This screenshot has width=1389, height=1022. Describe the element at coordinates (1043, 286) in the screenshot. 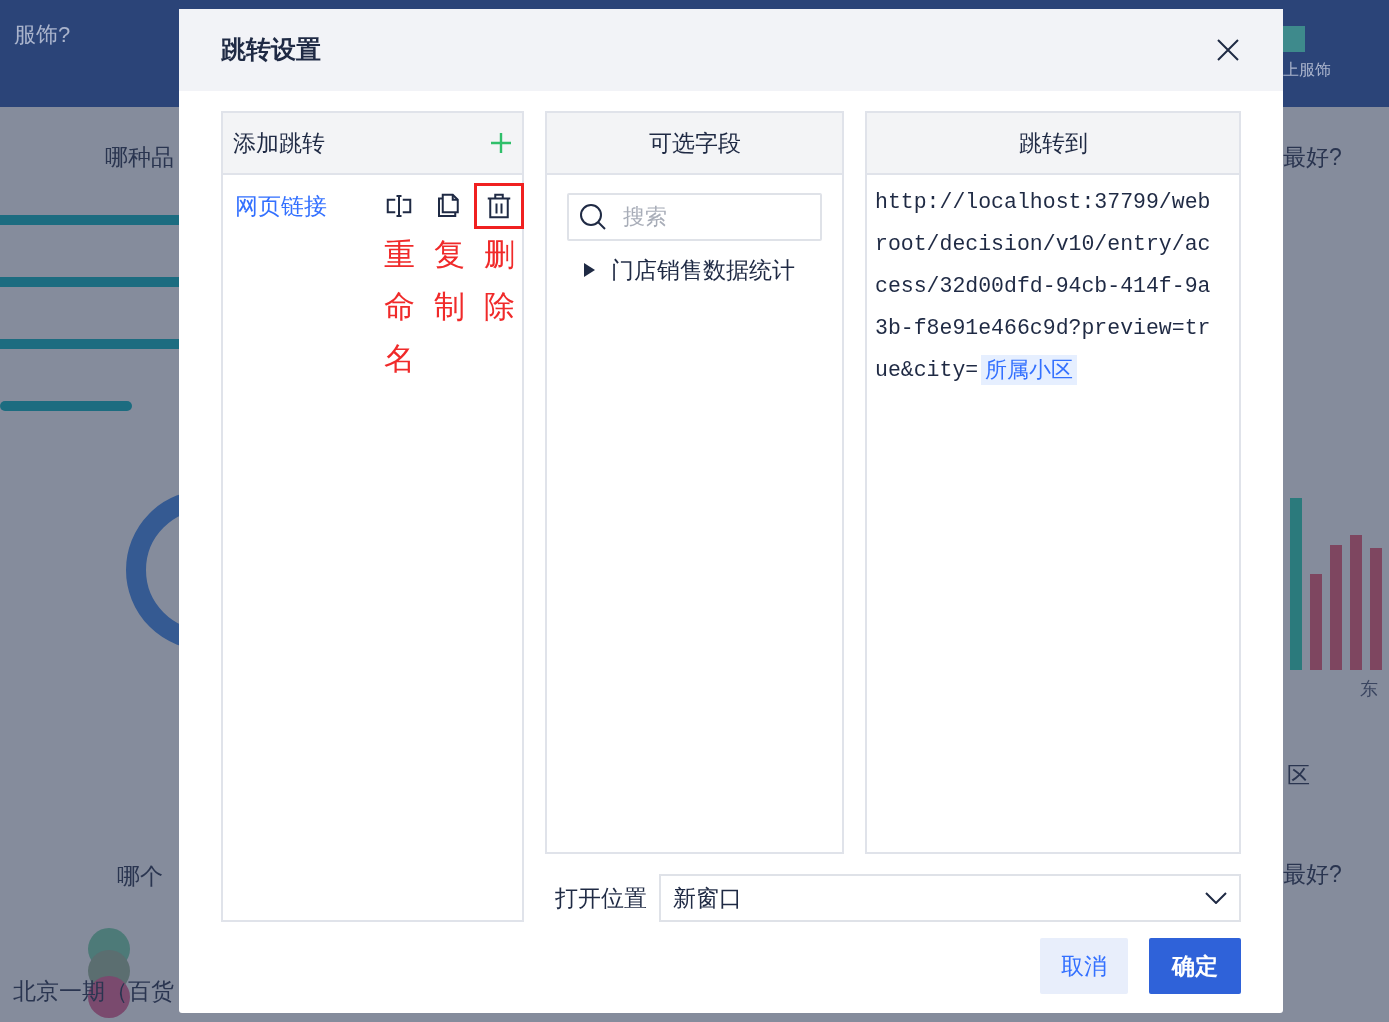

I see `url-text: cess/32d00dfd-94cb-414f-9a` at that location.